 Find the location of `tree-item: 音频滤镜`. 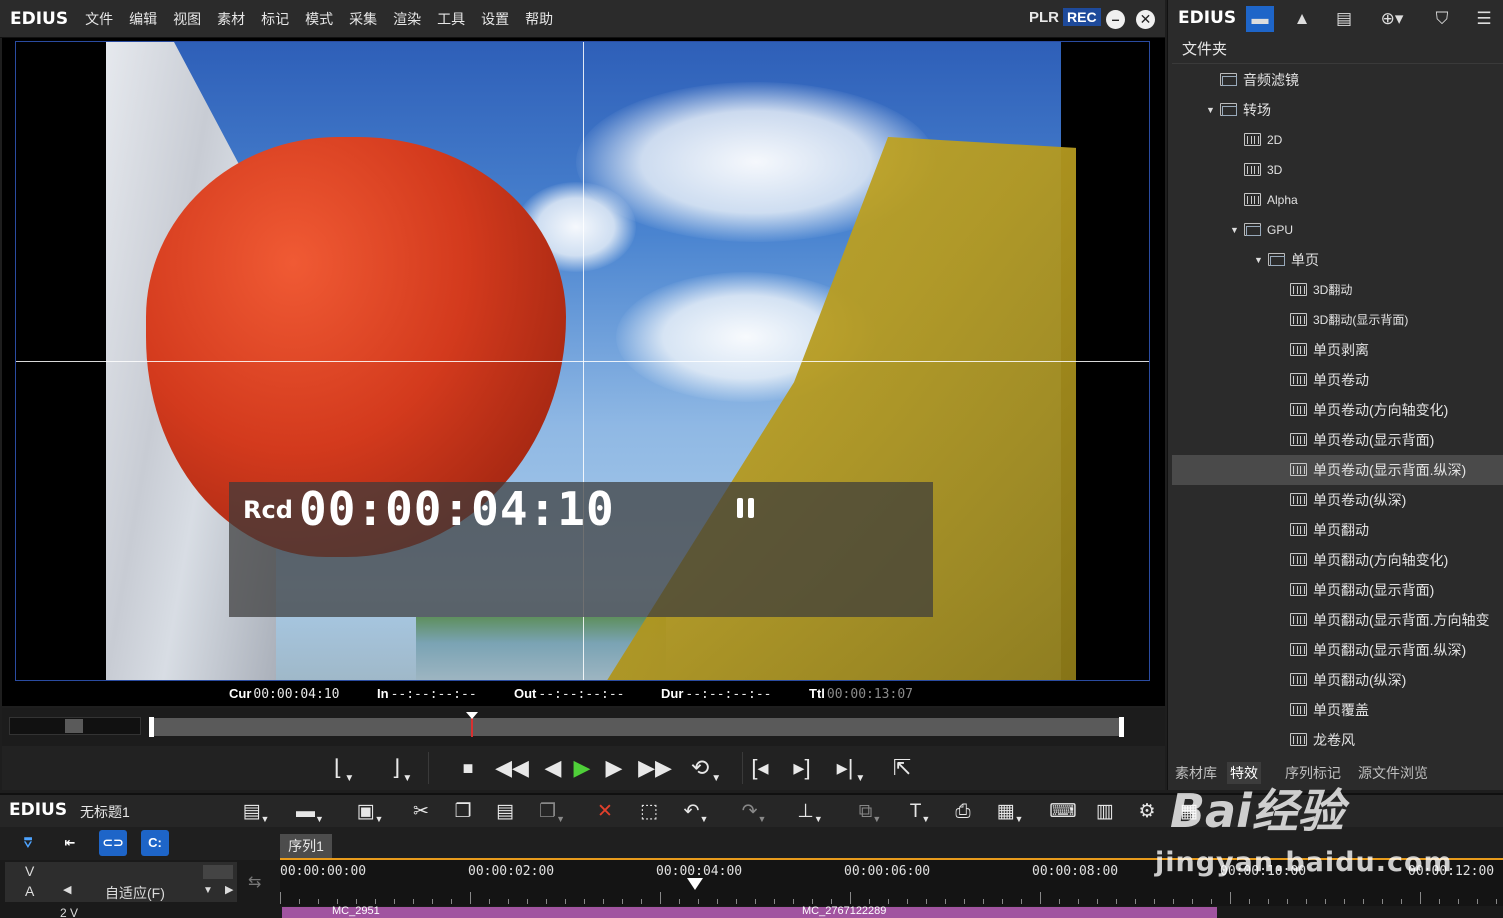

tree-item: 音频滤镜 is located at coordinates (1337, 80).